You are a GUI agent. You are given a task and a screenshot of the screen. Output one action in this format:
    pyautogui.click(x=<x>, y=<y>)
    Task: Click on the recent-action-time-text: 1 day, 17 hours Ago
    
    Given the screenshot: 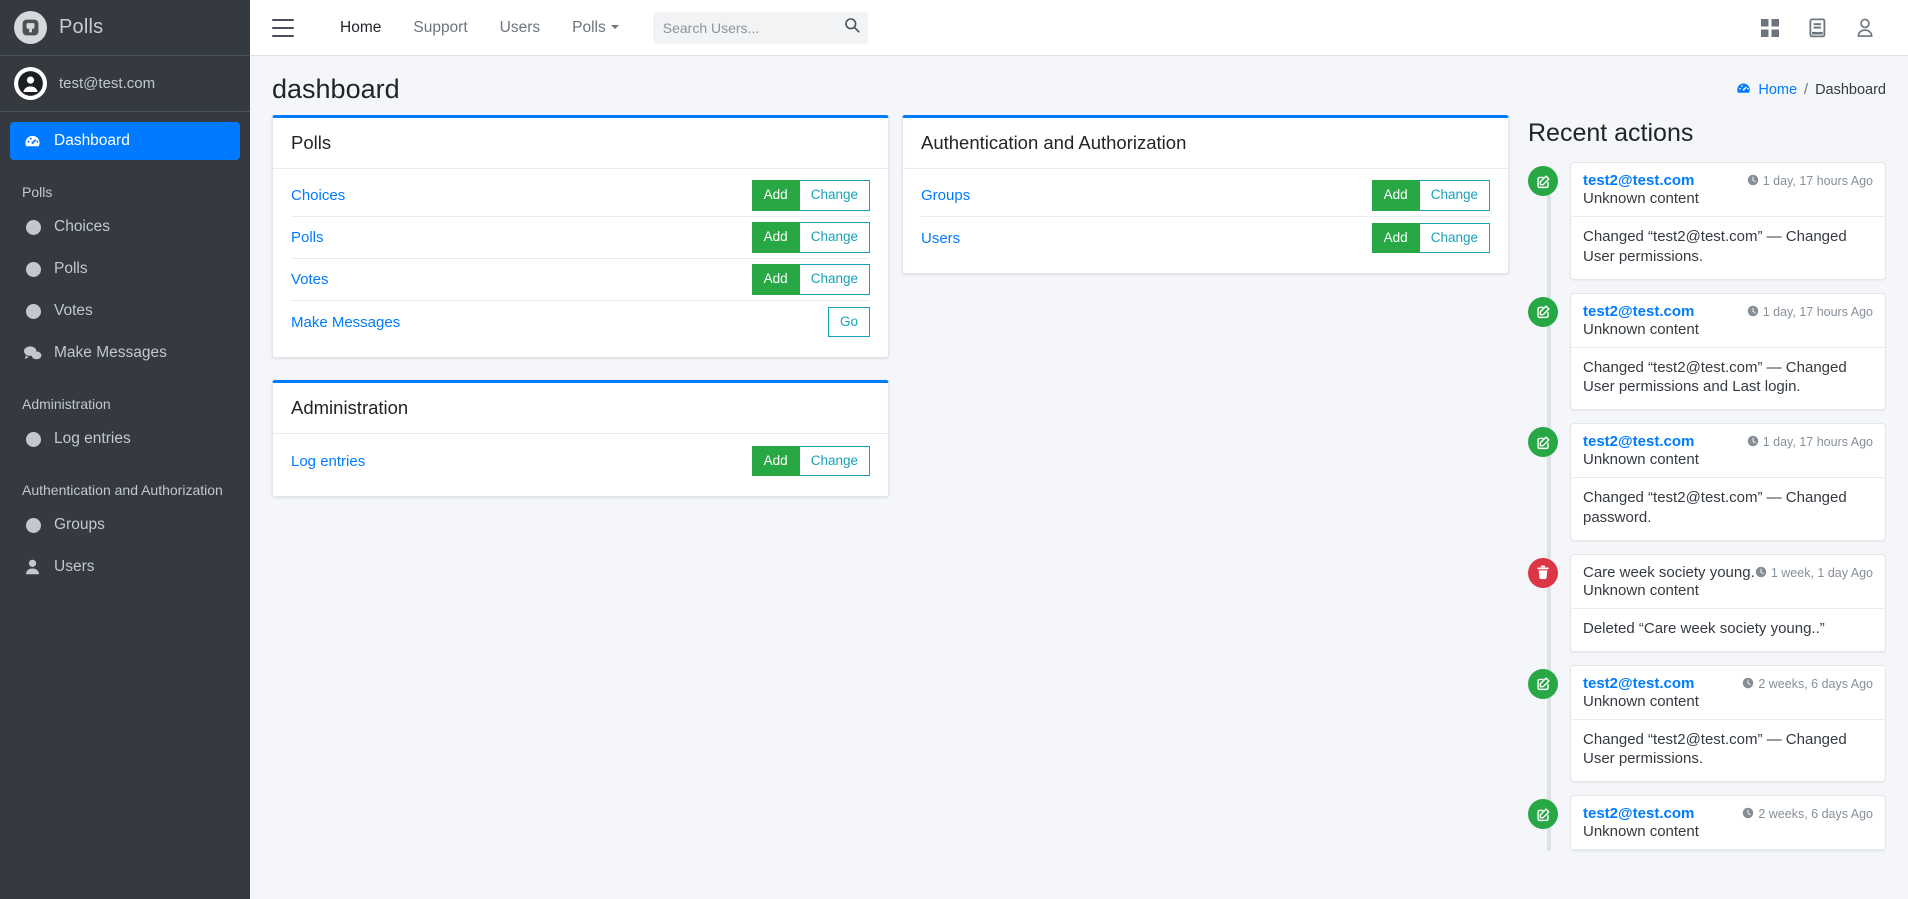 What is the action you would take?
    pyautogui.click(x=1817, y=442)
    